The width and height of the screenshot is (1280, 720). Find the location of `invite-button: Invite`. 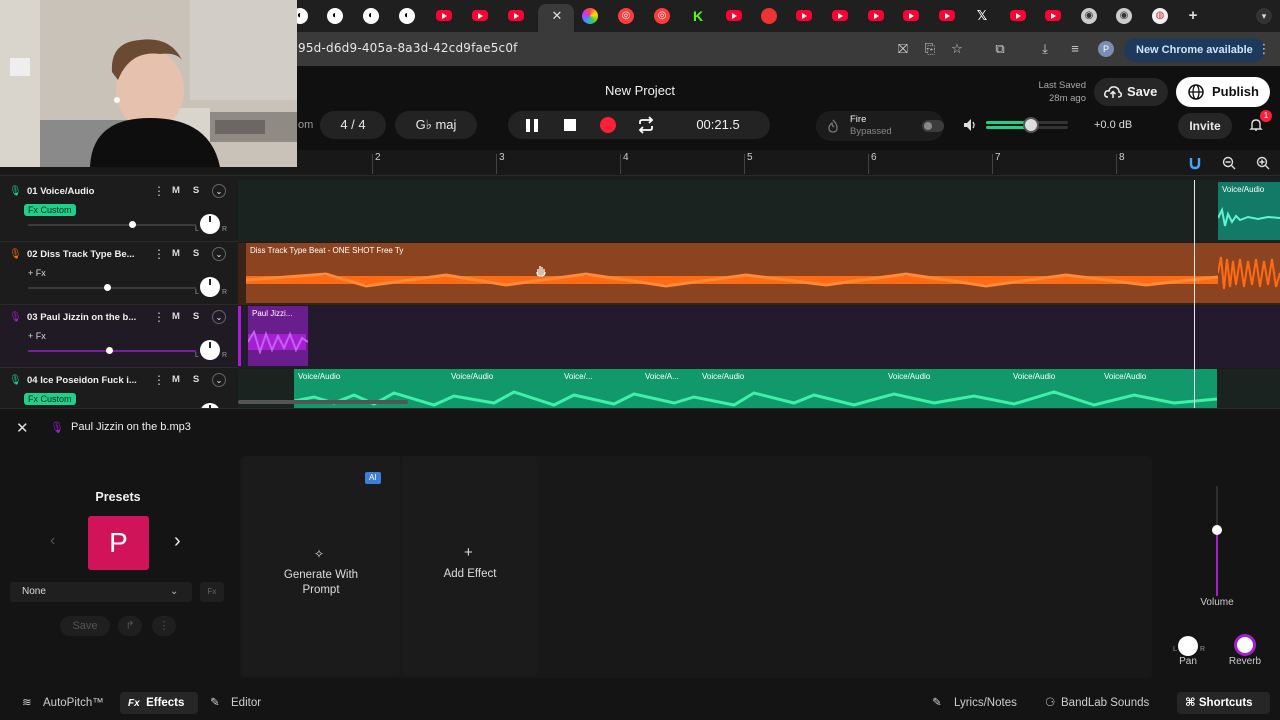

invite-button: Invite is located at coordinates (1205, 126).